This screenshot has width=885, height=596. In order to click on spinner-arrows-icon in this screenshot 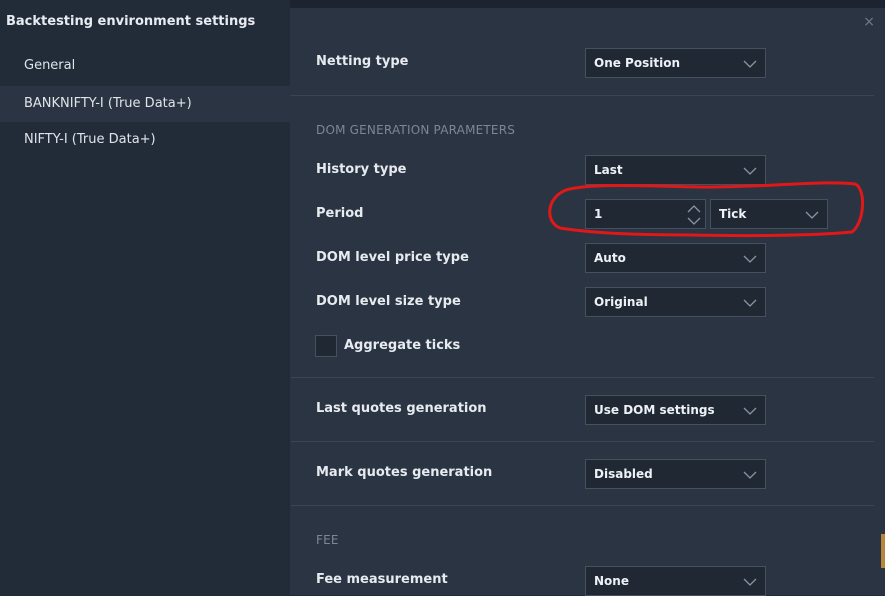, I will do `click(694, 215)`.